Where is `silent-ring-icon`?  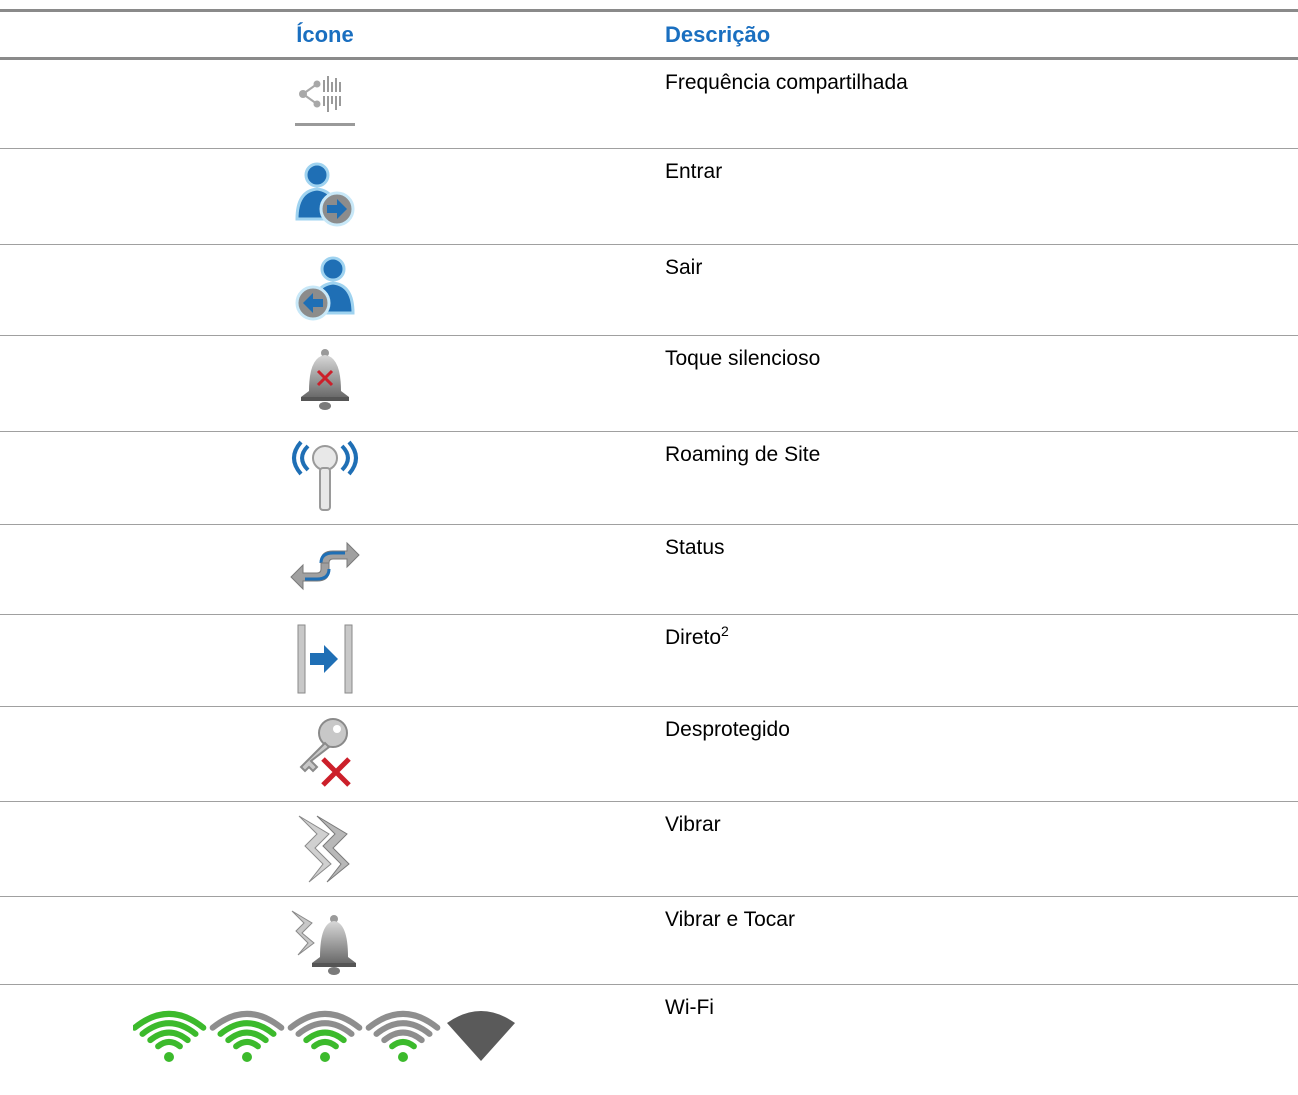 silent-ring-icon is located at coordinates (325, 379).